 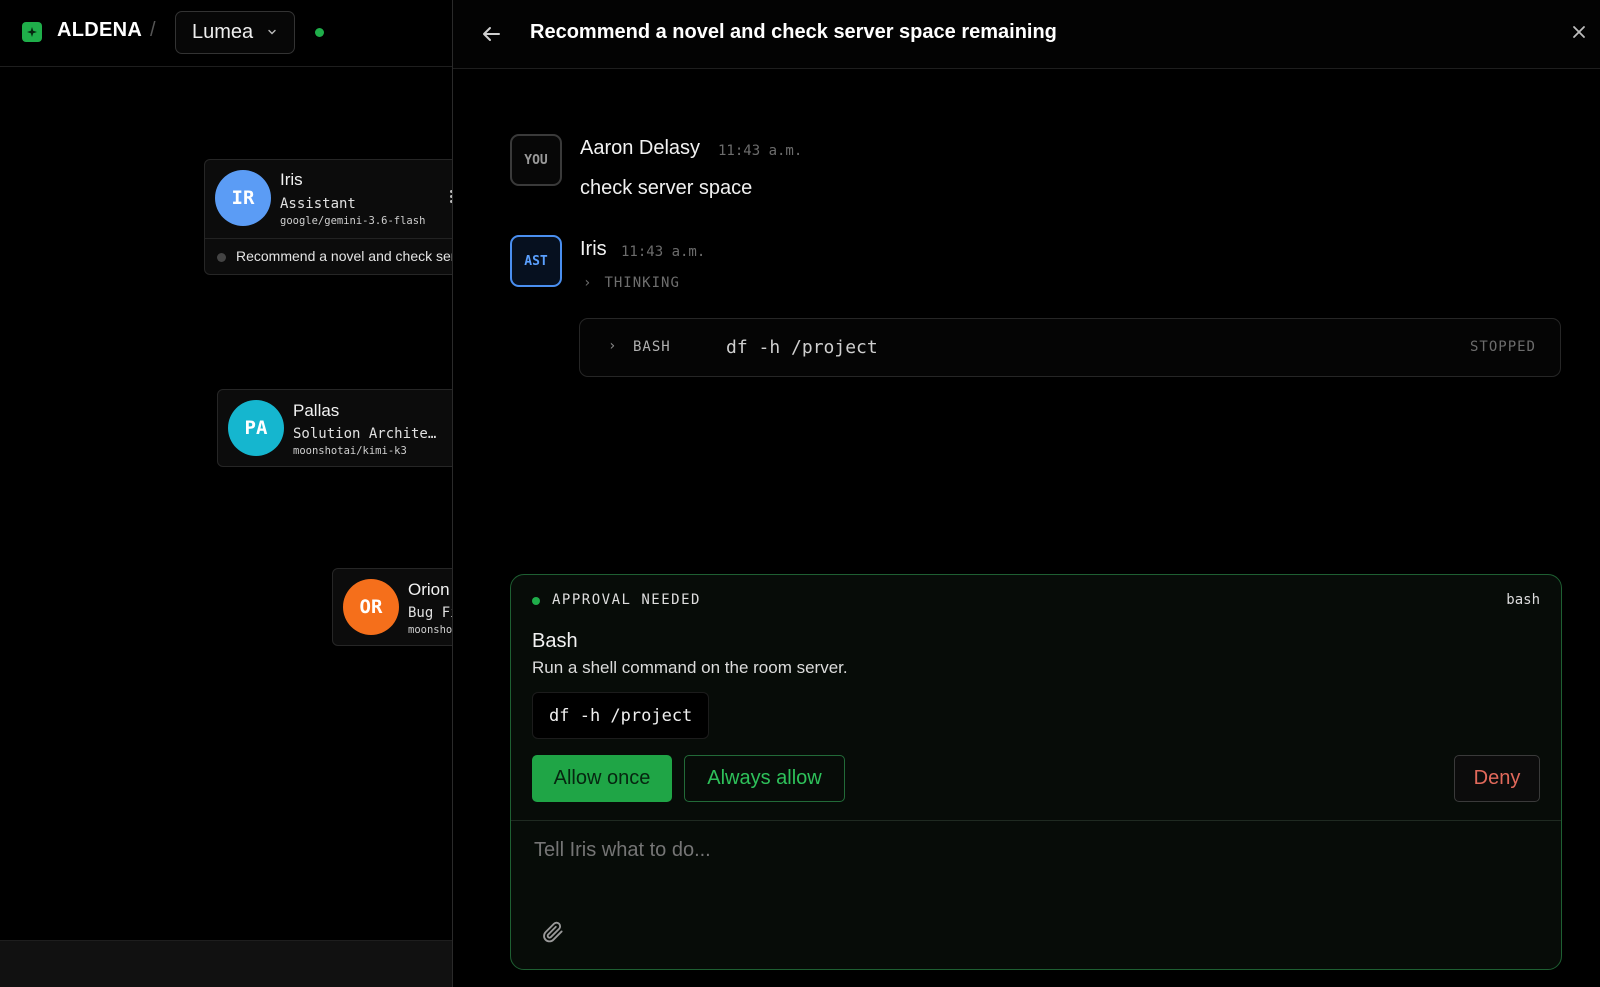 I want to click on agent-model: google/gemini-3.6-flash, so click(x=353, y=221).